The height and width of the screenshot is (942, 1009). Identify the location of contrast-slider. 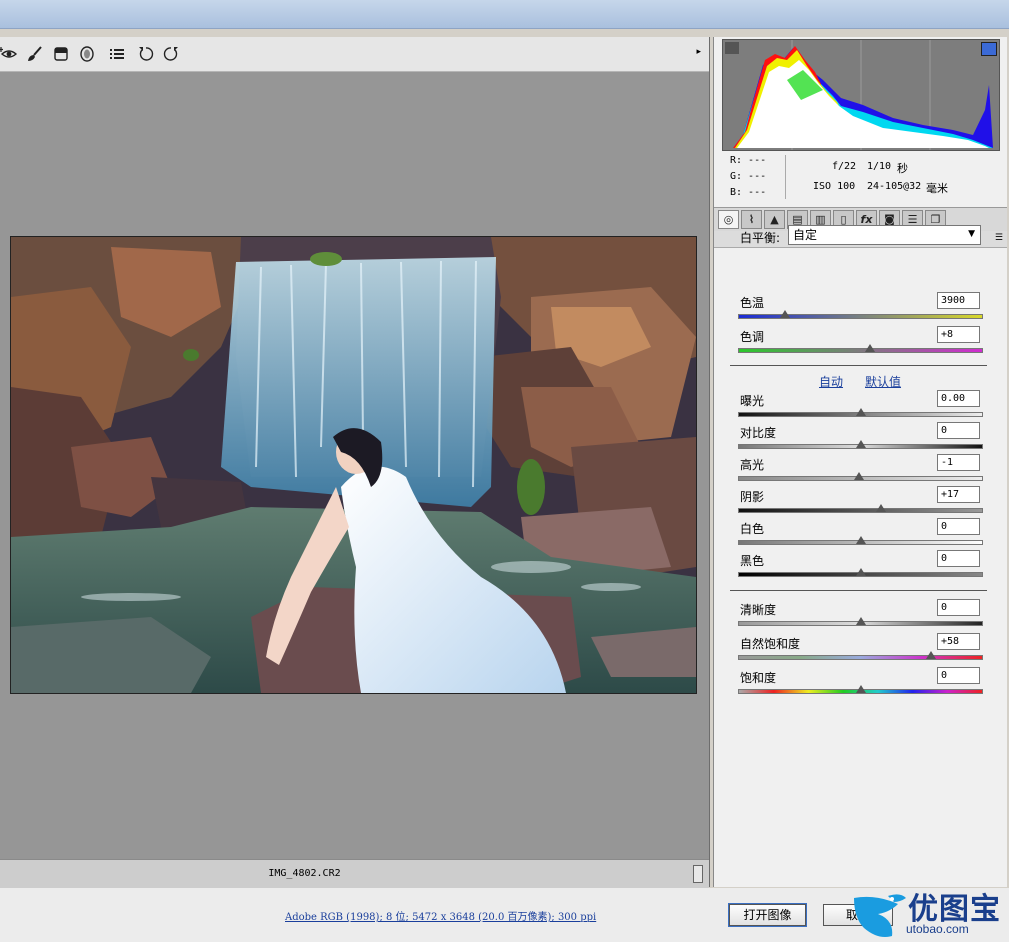
(860, 444).